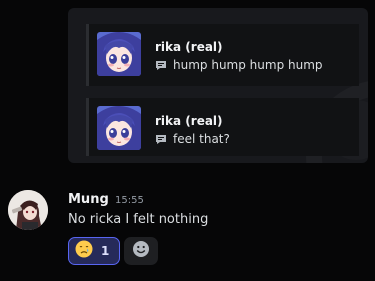  What do you see at coordinates (84, 251) in the screenshot?
I see `crying-face-icon` at bounding box center [84, 251].